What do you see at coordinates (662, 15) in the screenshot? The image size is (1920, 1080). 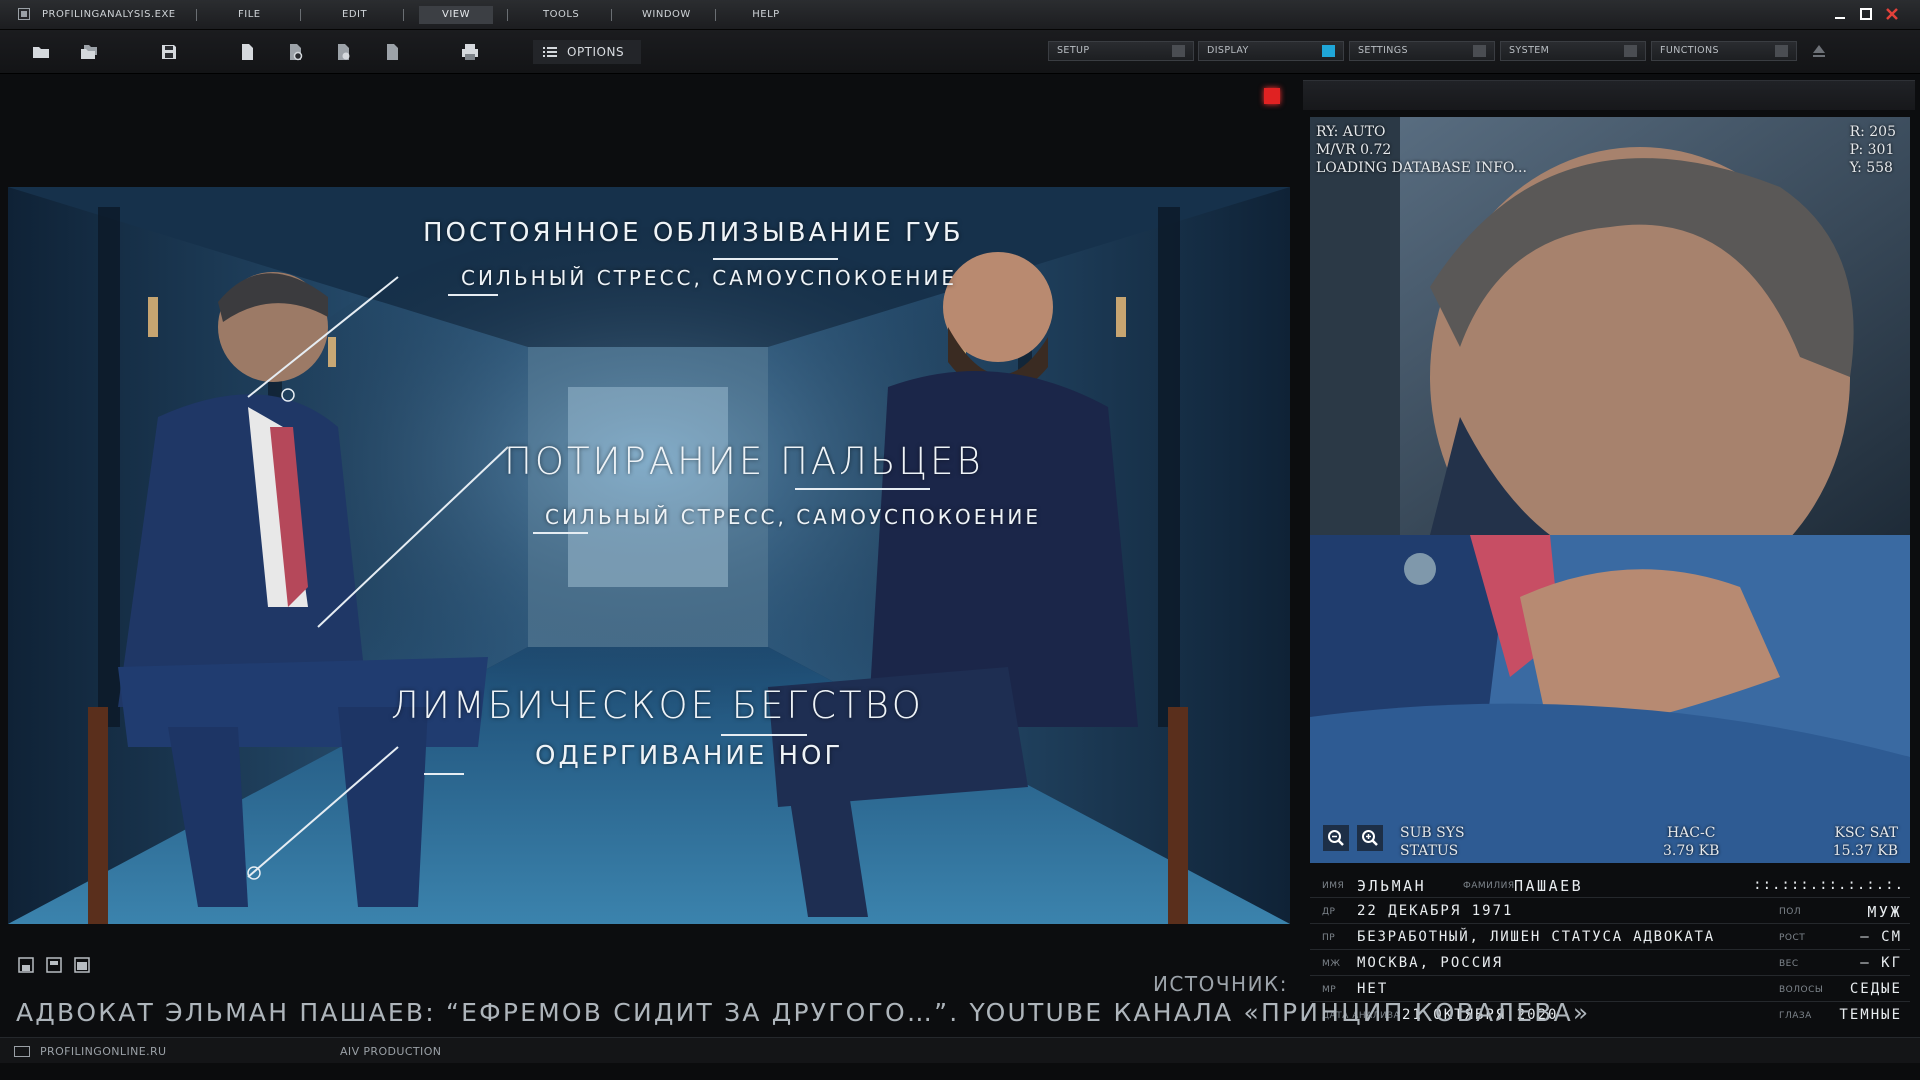 I see `menu-window: WINDOW` at bounding box center [662, 15].